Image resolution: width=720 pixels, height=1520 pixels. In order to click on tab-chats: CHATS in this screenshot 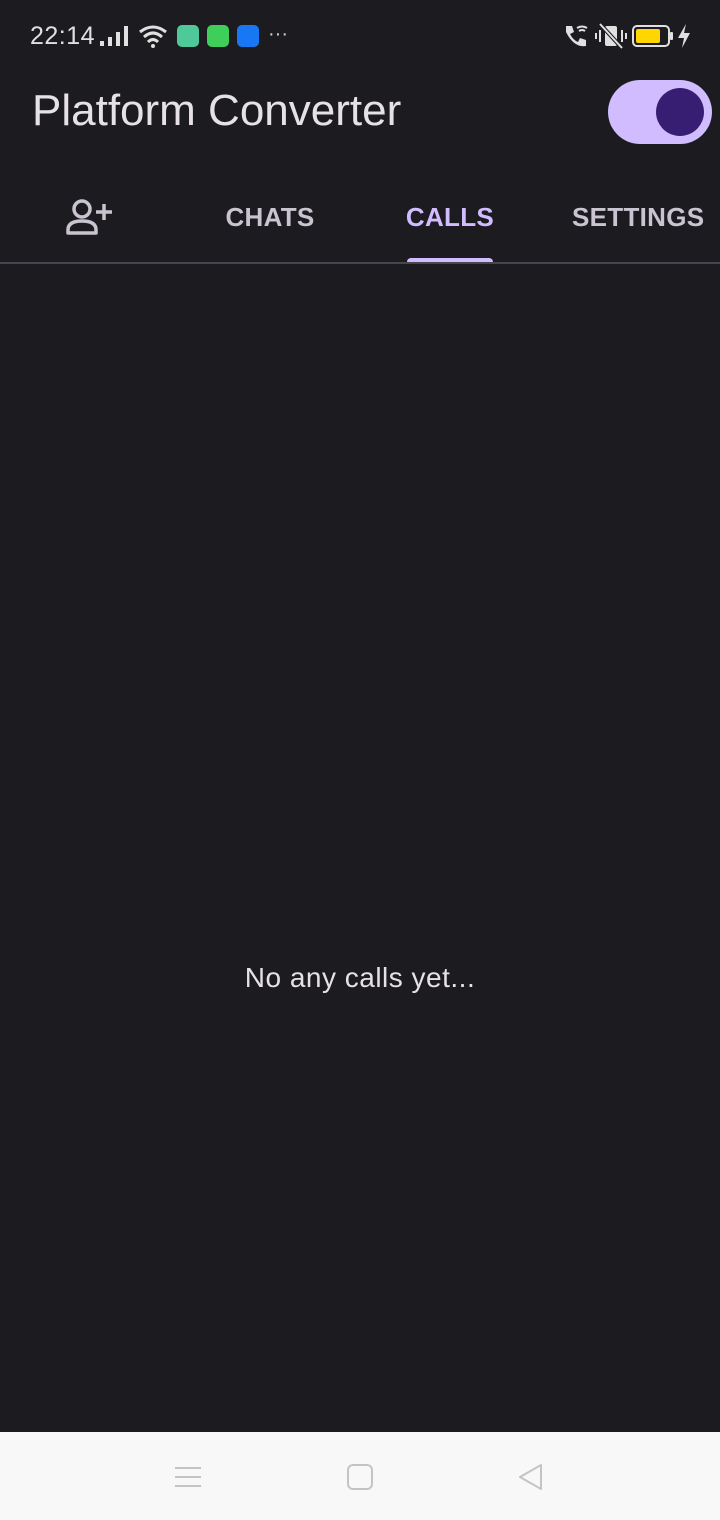, I will do `click(270, 217)`.